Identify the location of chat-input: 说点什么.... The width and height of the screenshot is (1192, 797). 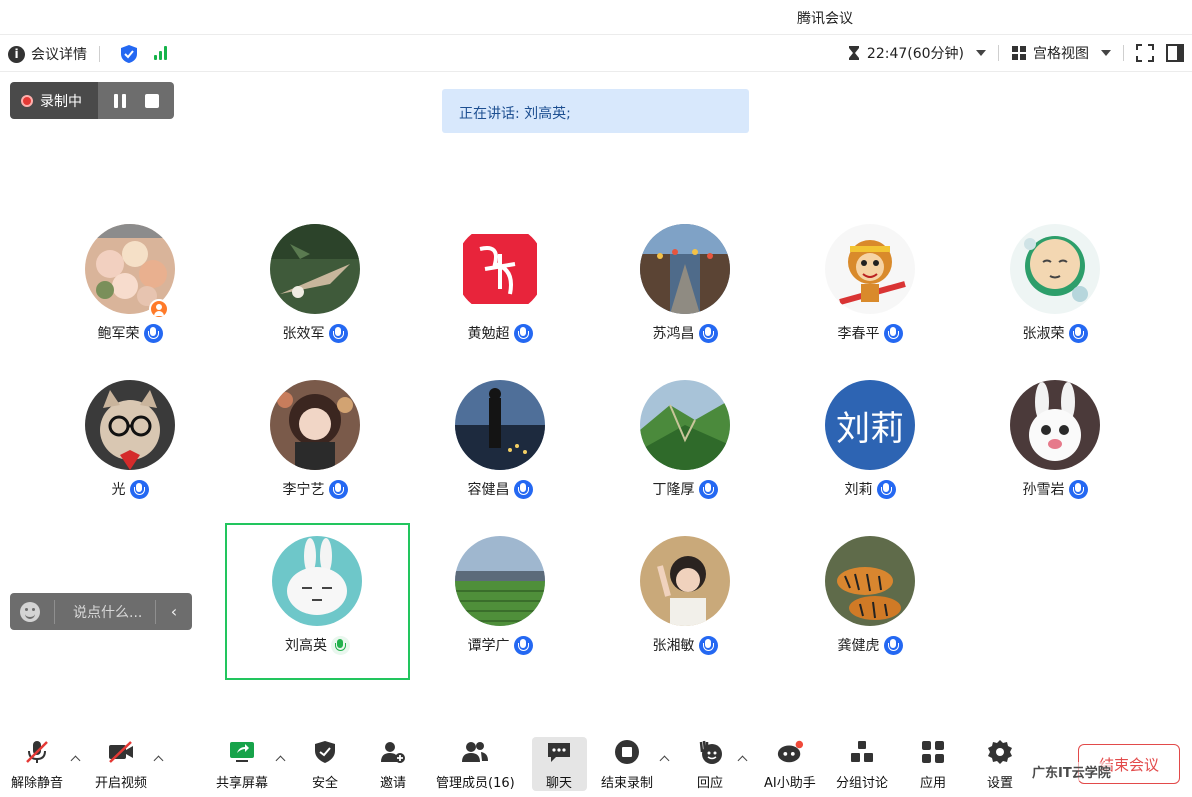
(105, 612).